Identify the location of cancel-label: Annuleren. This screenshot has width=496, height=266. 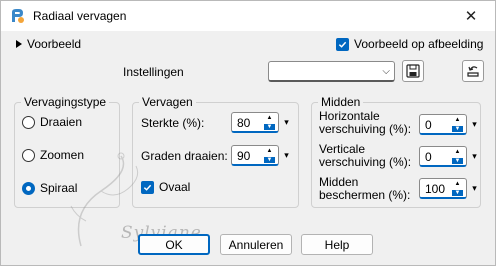
(256, 244).